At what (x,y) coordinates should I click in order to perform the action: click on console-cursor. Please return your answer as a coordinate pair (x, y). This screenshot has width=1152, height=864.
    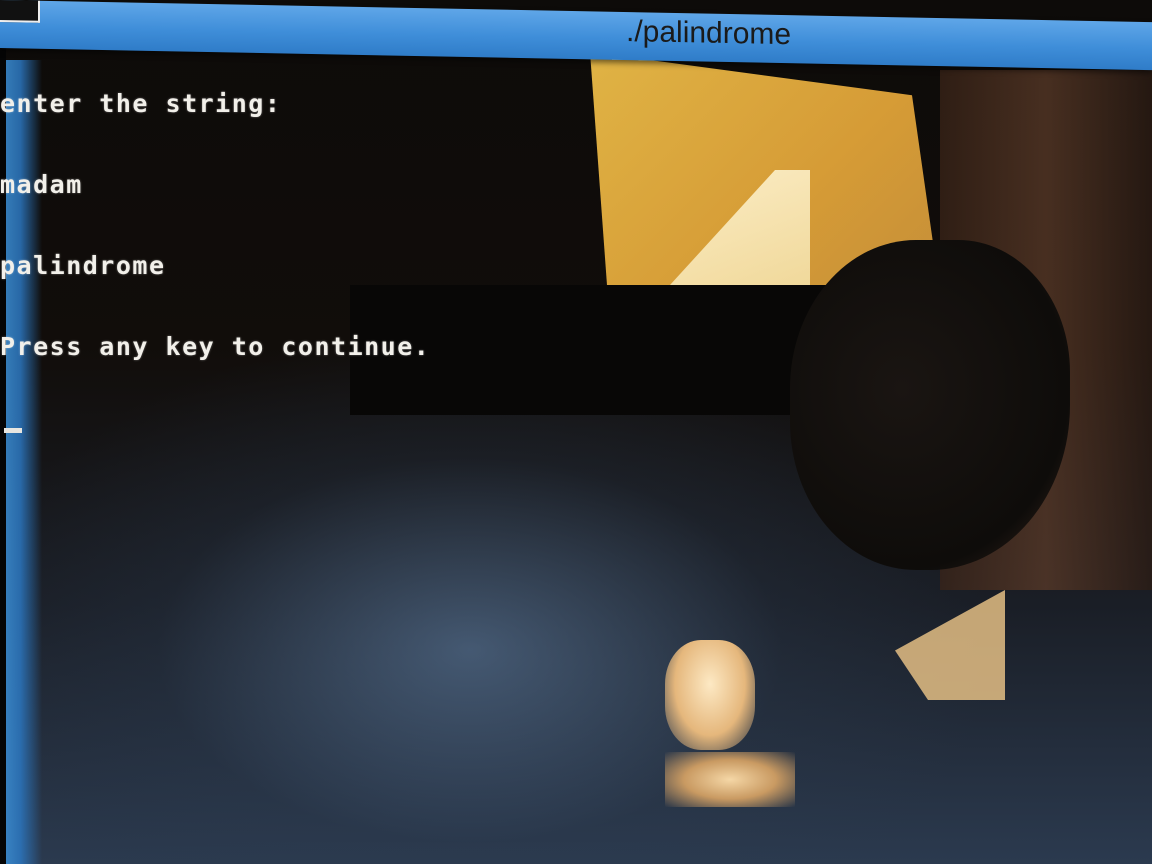
    Looking at the image, I should click on (13, 430).